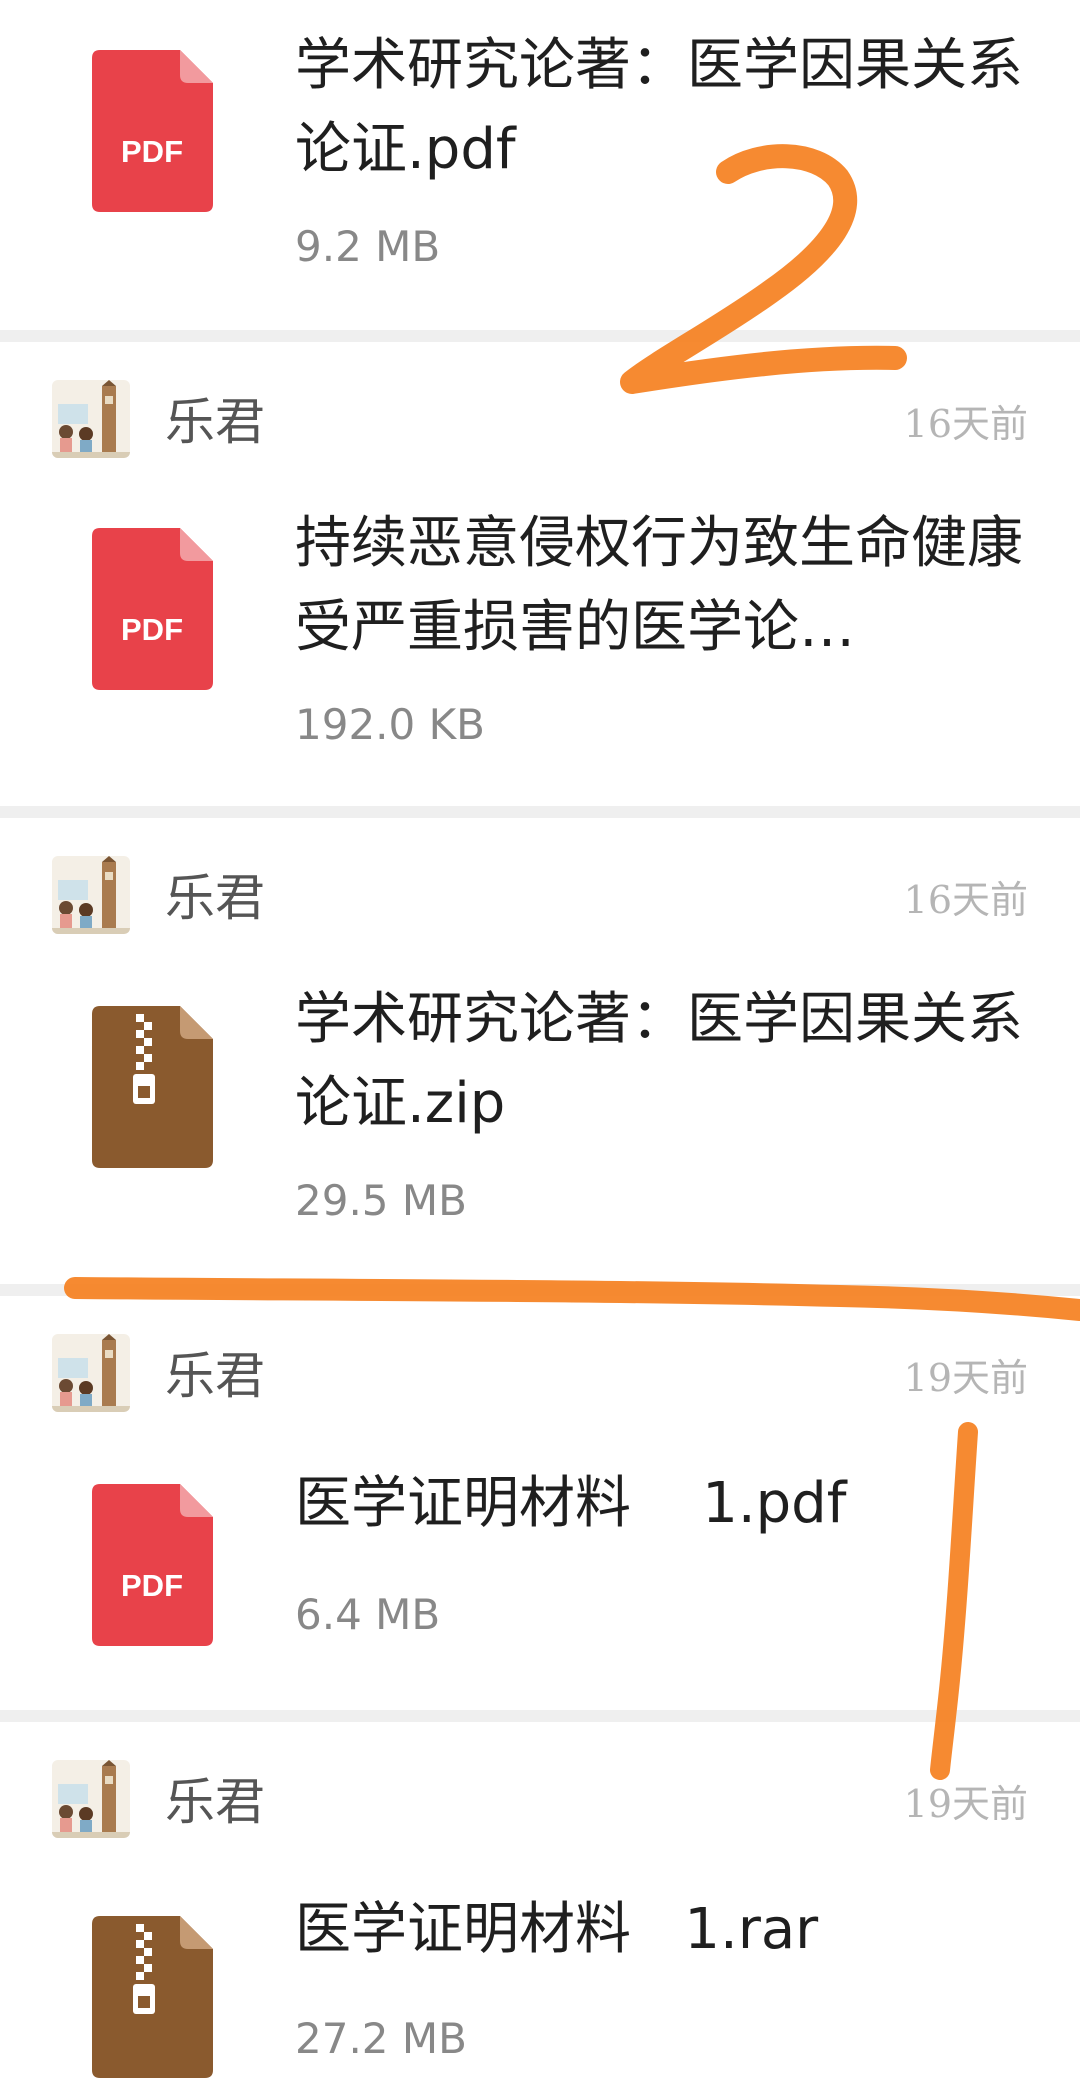  Describe the element at coordinates (381, 2038) in the screenshot. I see `file-size: 27.2 MB` at that location.